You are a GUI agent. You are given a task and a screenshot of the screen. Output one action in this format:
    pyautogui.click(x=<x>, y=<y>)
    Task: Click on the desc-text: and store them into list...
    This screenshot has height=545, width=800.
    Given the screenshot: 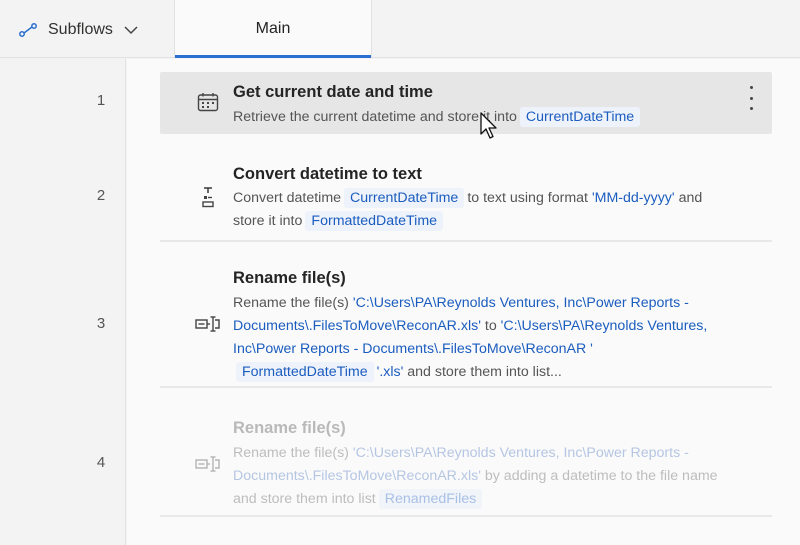 What is the action you would take?
    pyautogui.click(x=484, y=372)
    